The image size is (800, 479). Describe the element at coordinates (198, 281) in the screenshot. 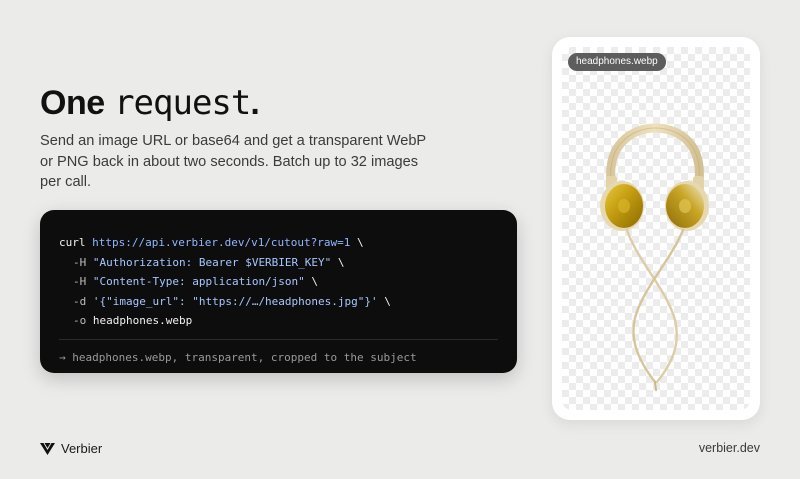

I see `code-content-type-header: "Content-Type: application/json"` at that location.